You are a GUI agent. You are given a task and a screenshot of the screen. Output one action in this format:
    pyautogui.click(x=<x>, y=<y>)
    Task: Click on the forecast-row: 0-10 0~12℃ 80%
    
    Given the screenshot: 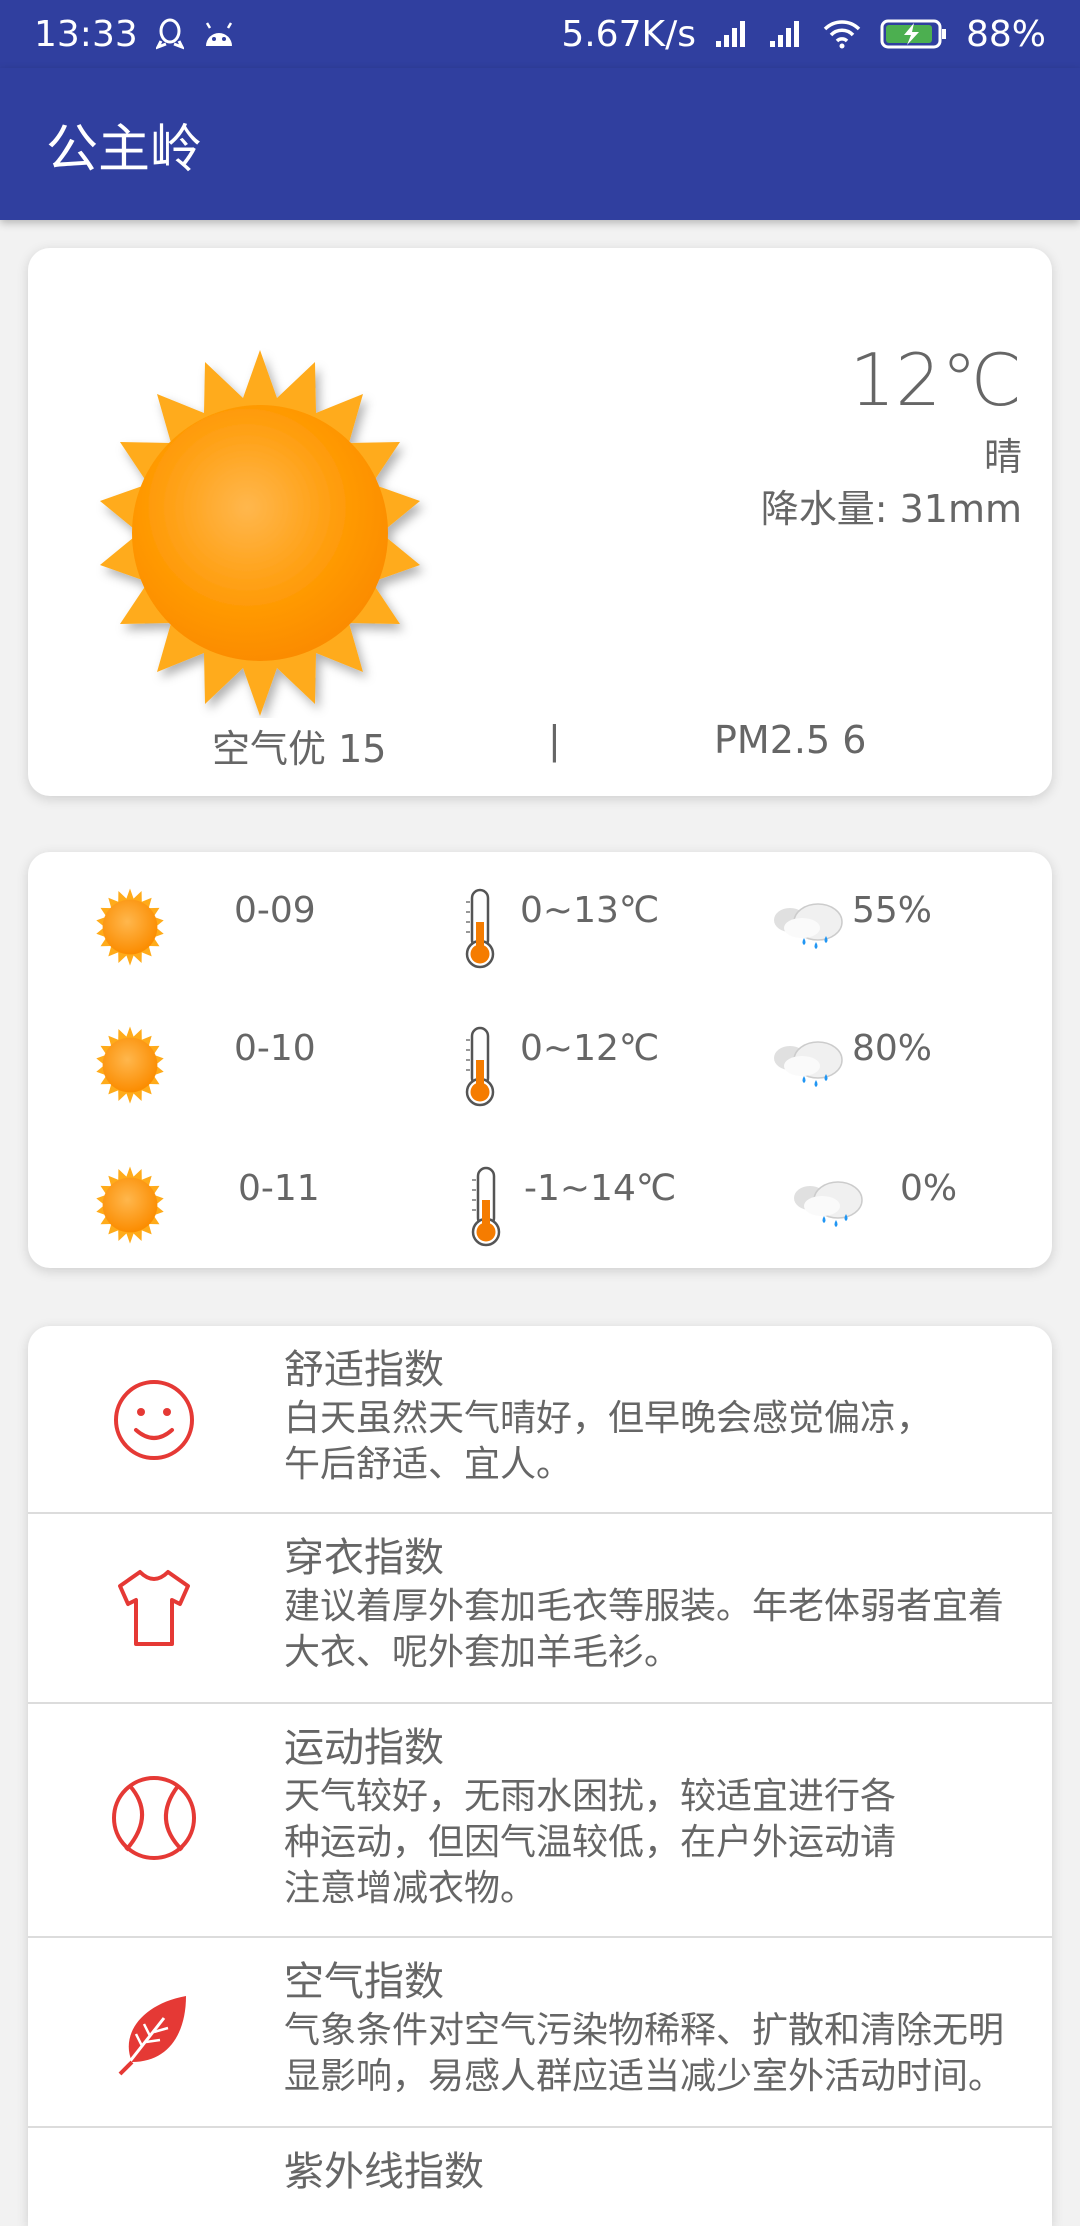 What is the action you would take?
    pyautogui.click(x=540, y=1060)
    